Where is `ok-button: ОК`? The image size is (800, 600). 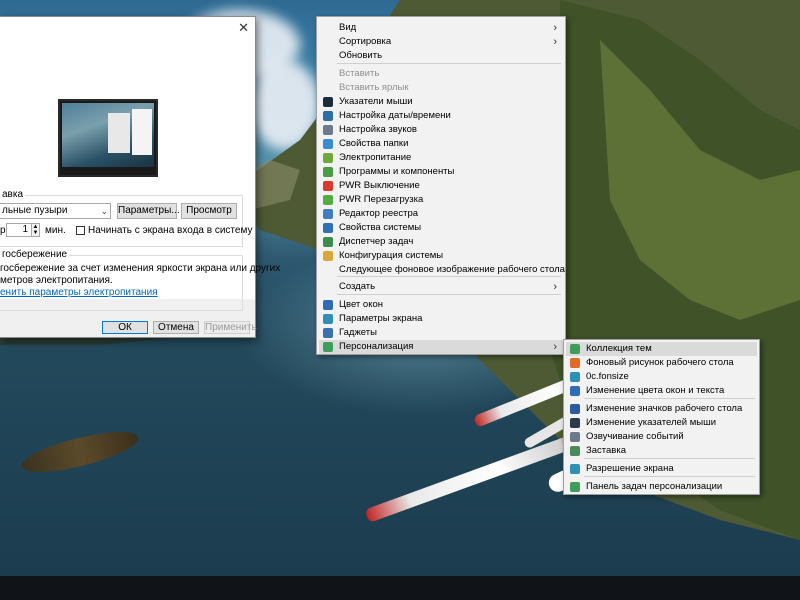
ok-button: ОК is located at coordinates (125, 327).